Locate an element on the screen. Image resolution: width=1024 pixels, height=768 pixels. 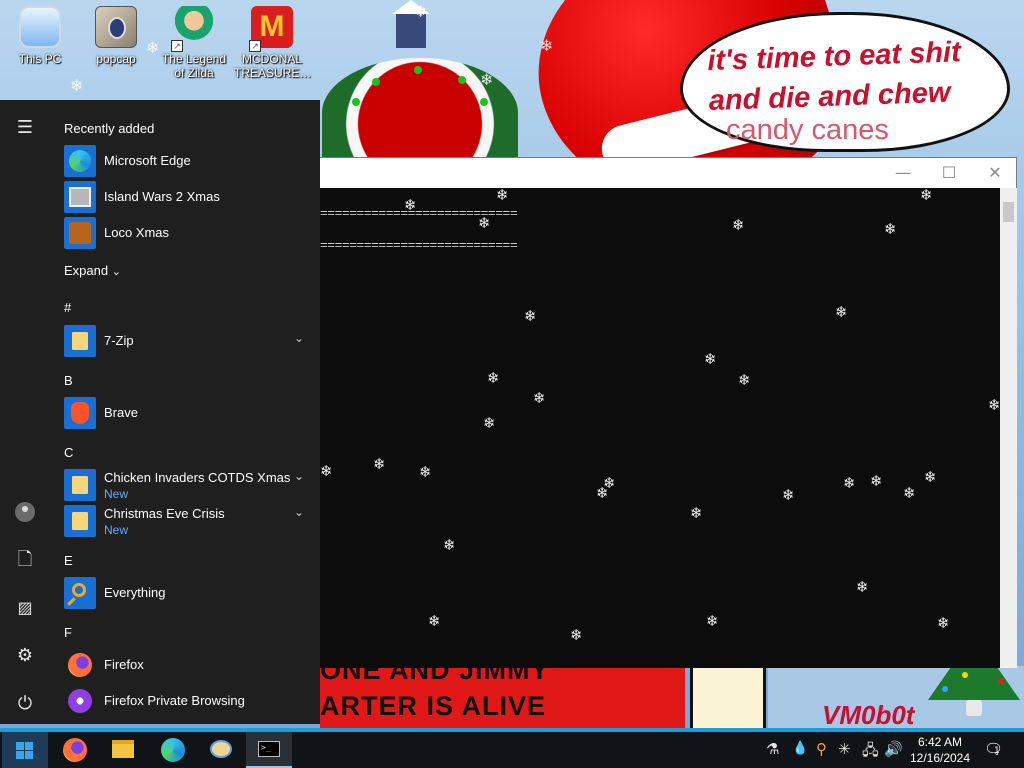
section-header-b: B is located at coordinates (68, 380).